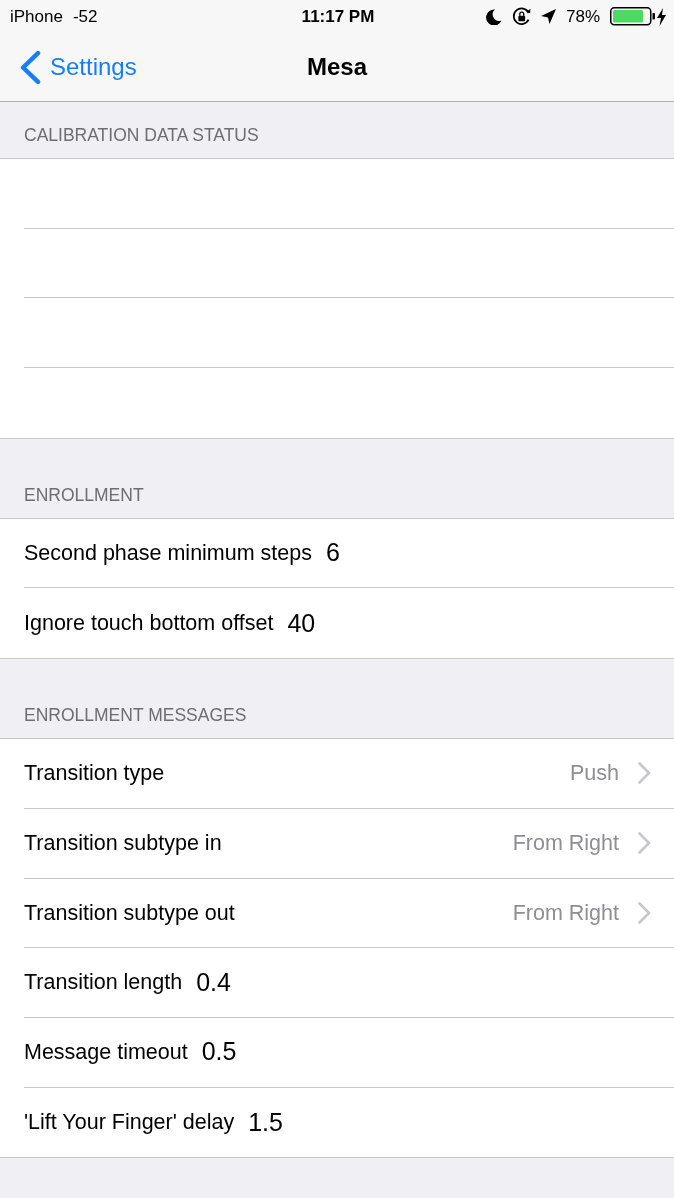 The width and height of the screenshot is (674, 1198). Describe the element at coordinates (36, 16) in the screenshot. I see `carrier-name: iPhone` at that location.